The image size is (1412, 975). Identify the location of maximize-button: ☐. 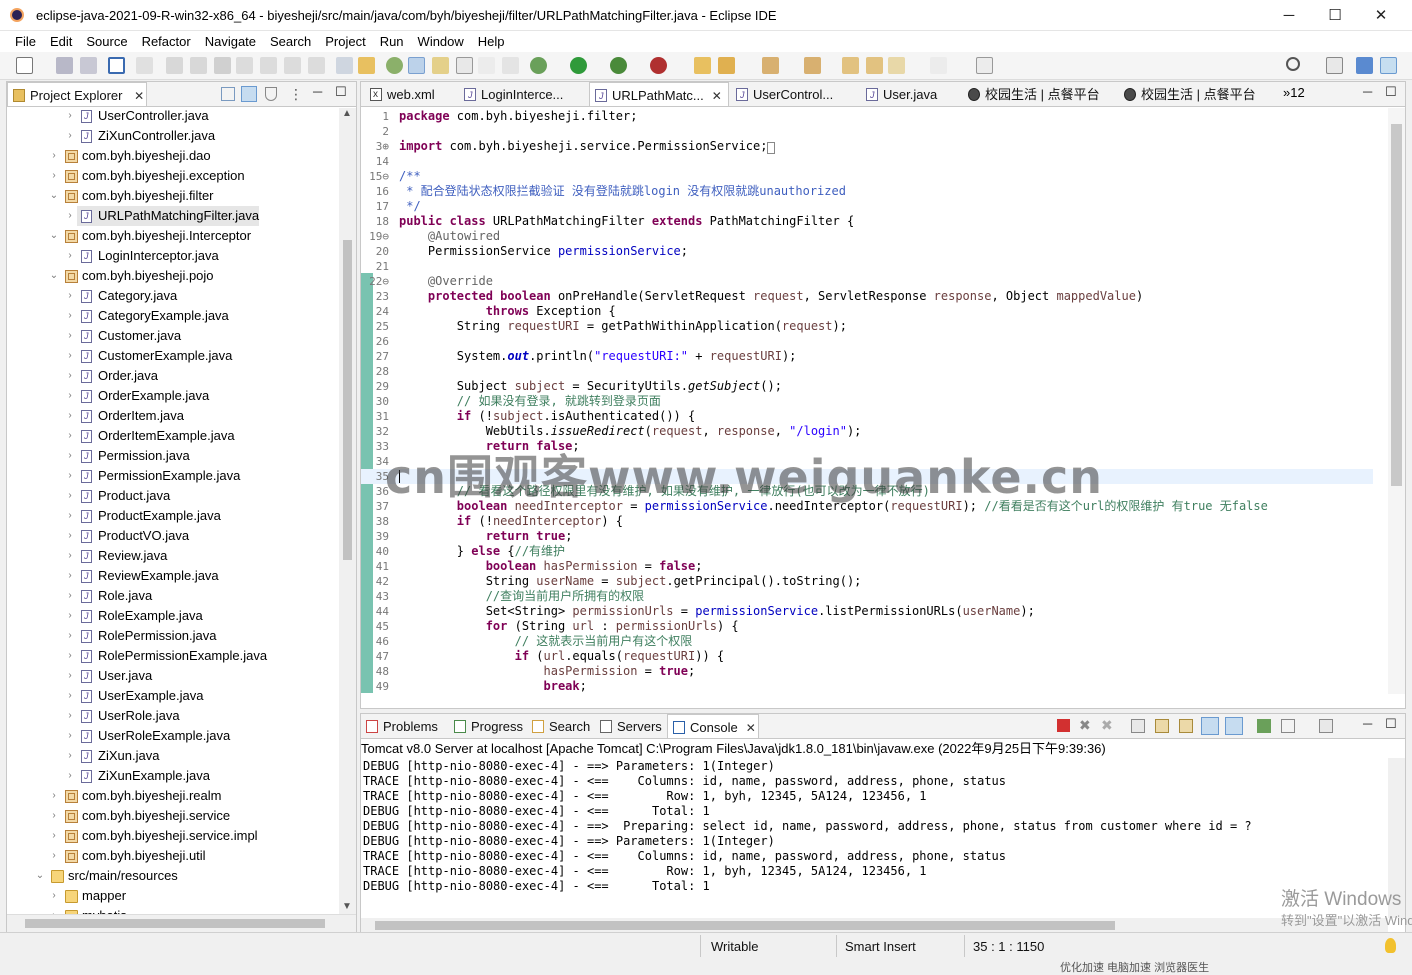
(1335, 15).